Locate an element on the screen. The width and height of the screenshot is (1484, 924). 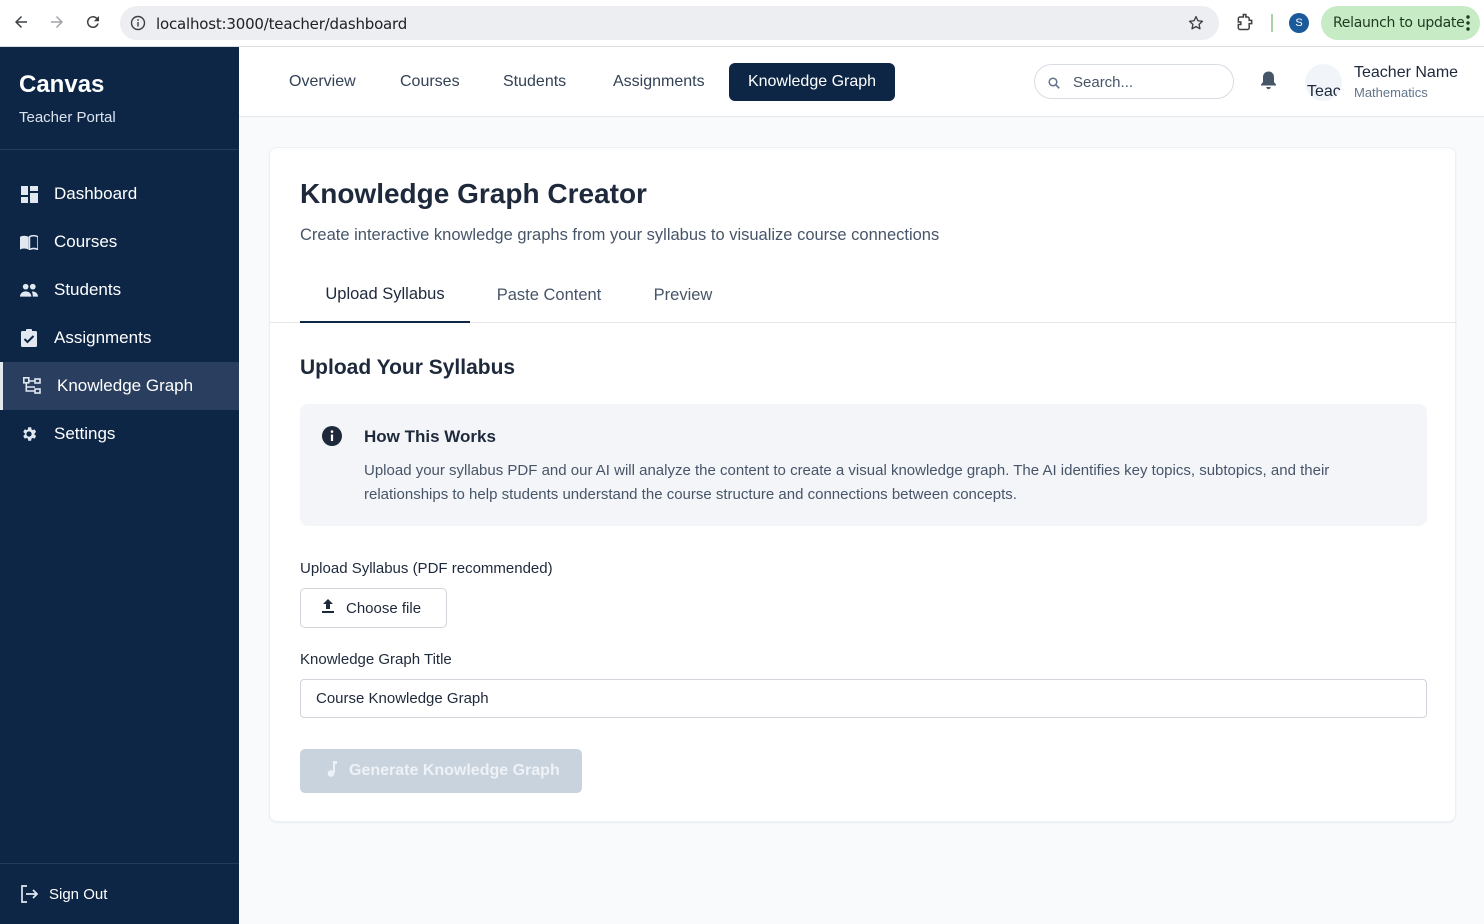
url-text: localhost:3000/teacher/dashboard is located at coordinates (282, 24).